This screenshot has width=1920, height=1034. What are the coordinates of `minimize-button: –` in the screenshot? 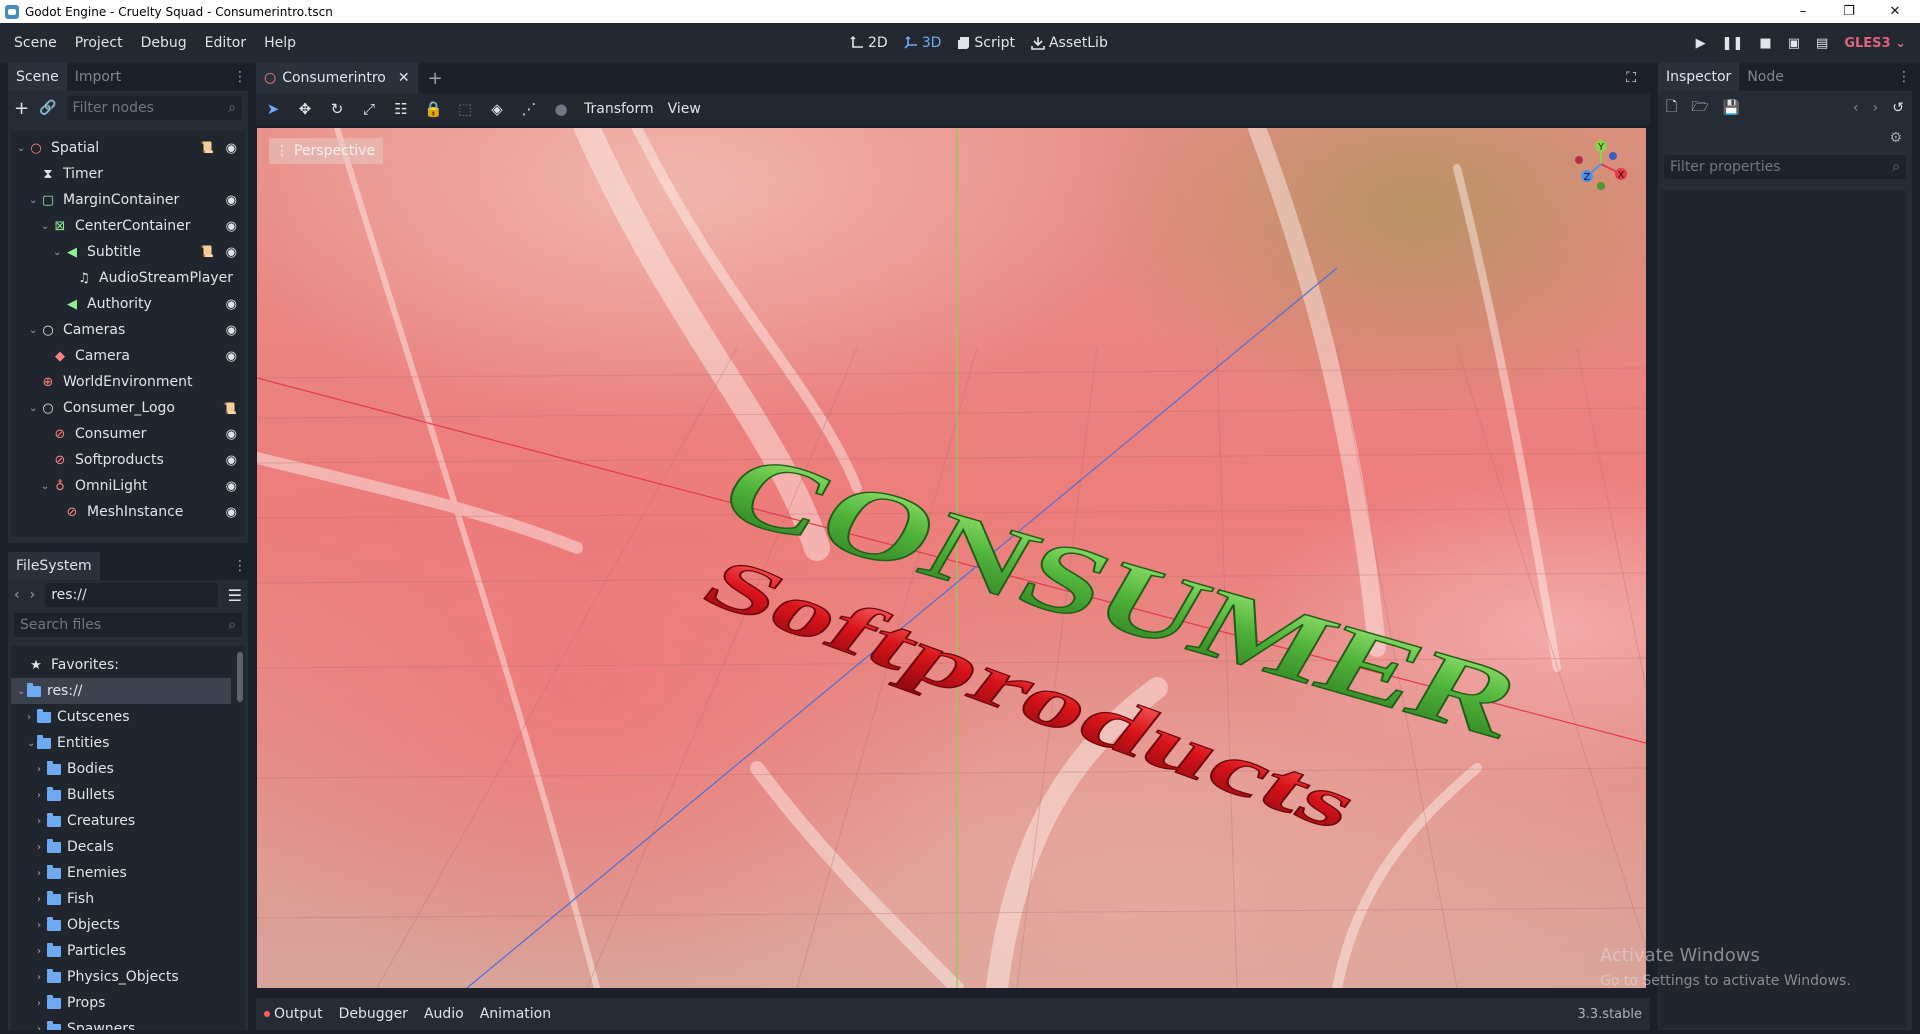 It's located at (1803, 11).